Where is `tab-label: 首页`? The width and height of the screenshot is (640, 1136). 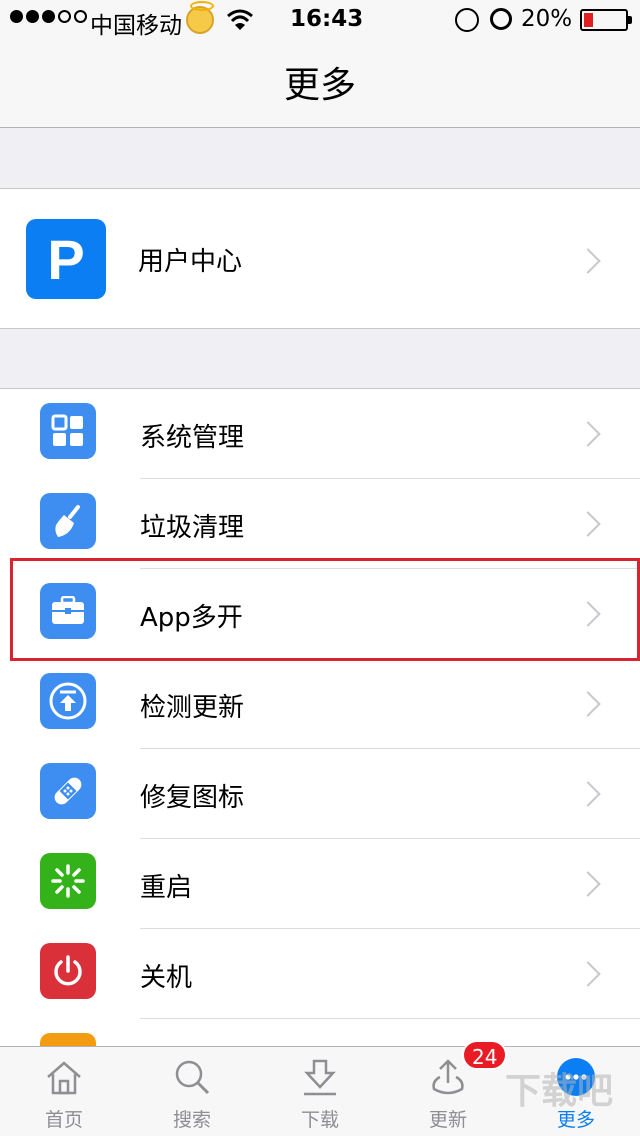 tab-label: 首页 is located at coordinates (63, 1120).